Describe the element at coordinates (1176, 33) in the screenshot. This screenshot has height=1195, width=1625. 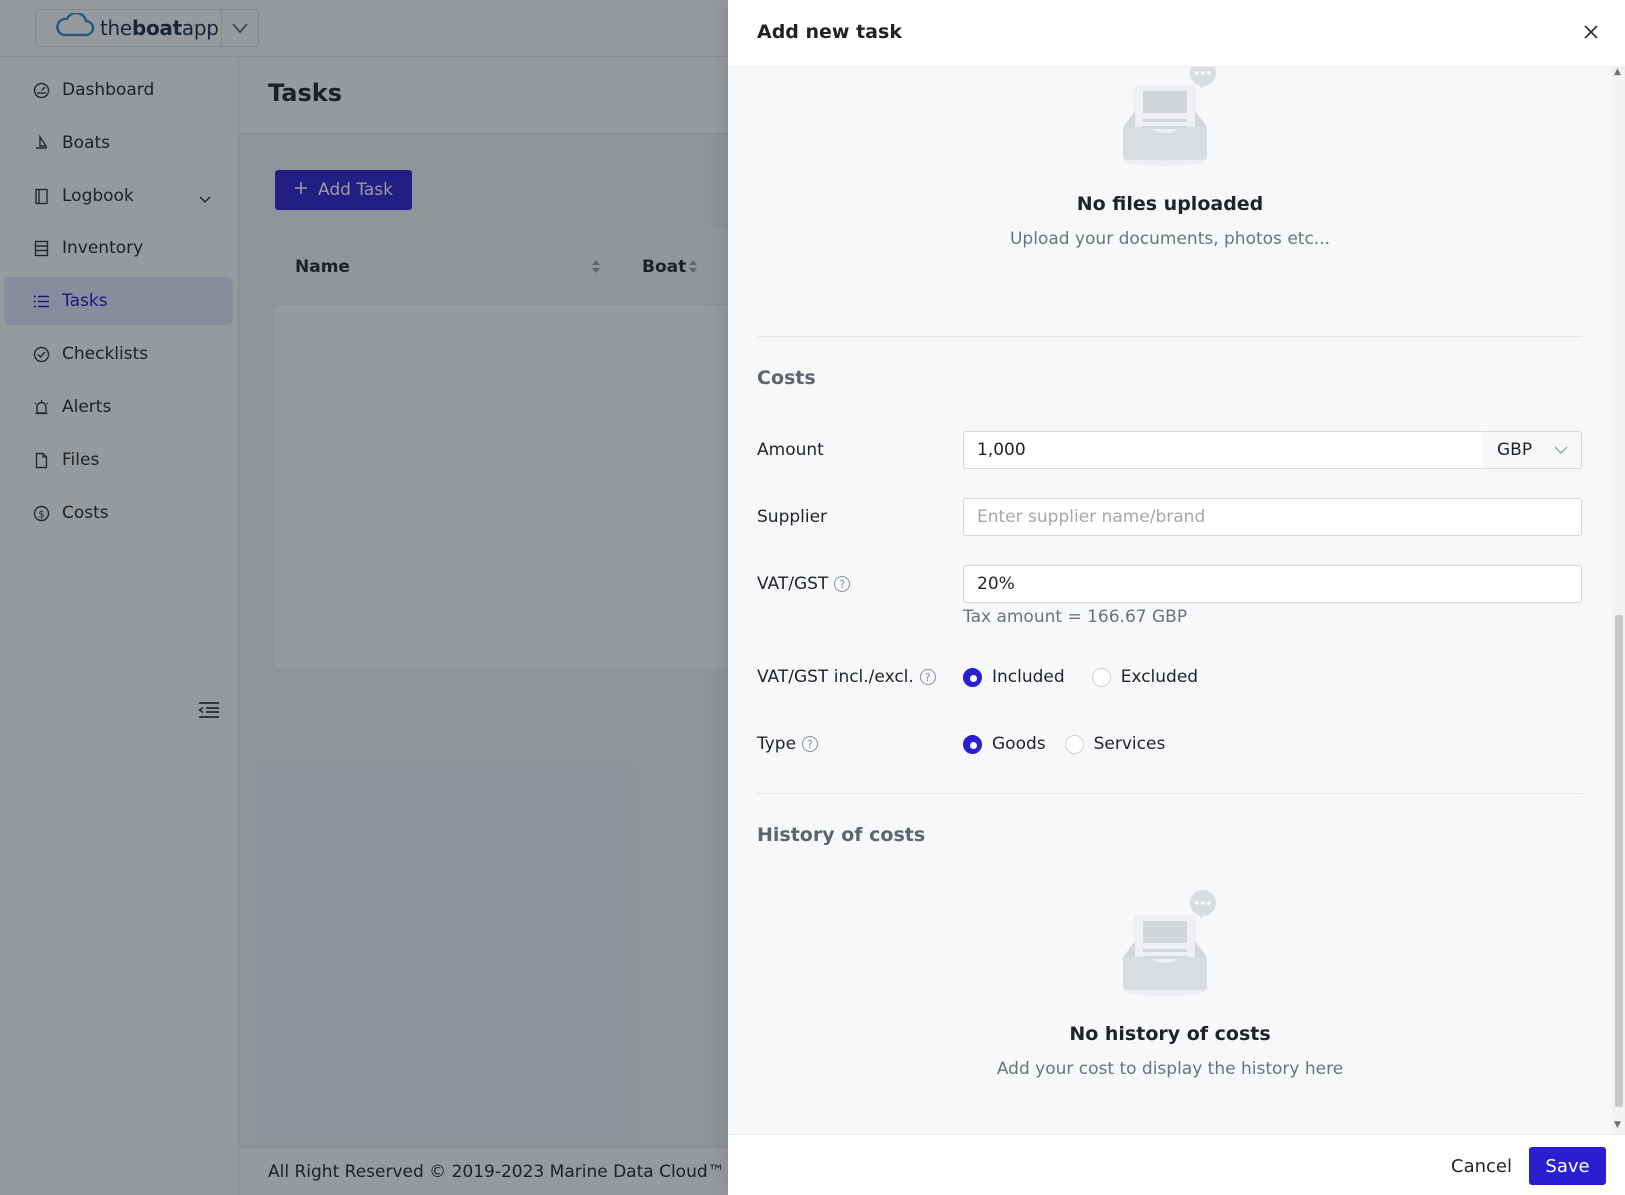
I see `drawer-header: Add new task` at that location.